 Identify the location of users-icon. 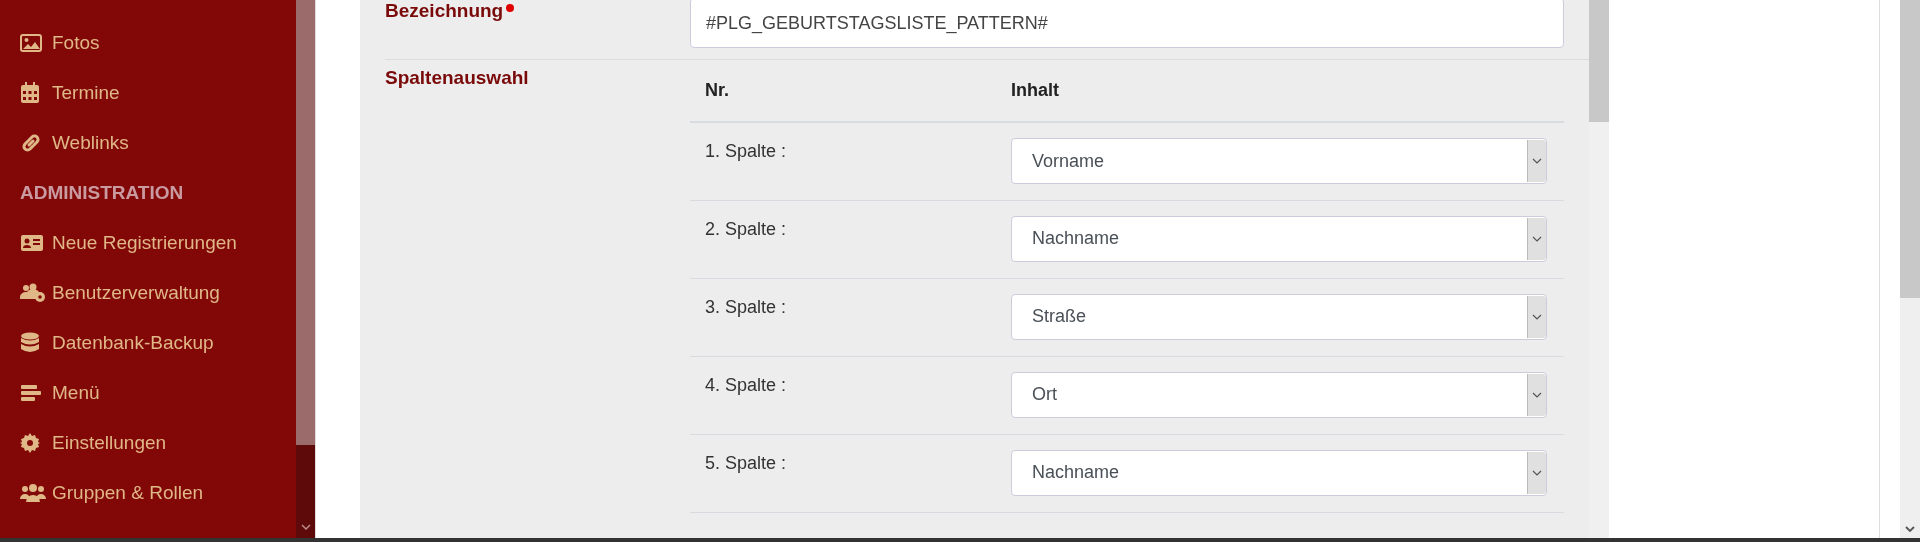
(33, 493).